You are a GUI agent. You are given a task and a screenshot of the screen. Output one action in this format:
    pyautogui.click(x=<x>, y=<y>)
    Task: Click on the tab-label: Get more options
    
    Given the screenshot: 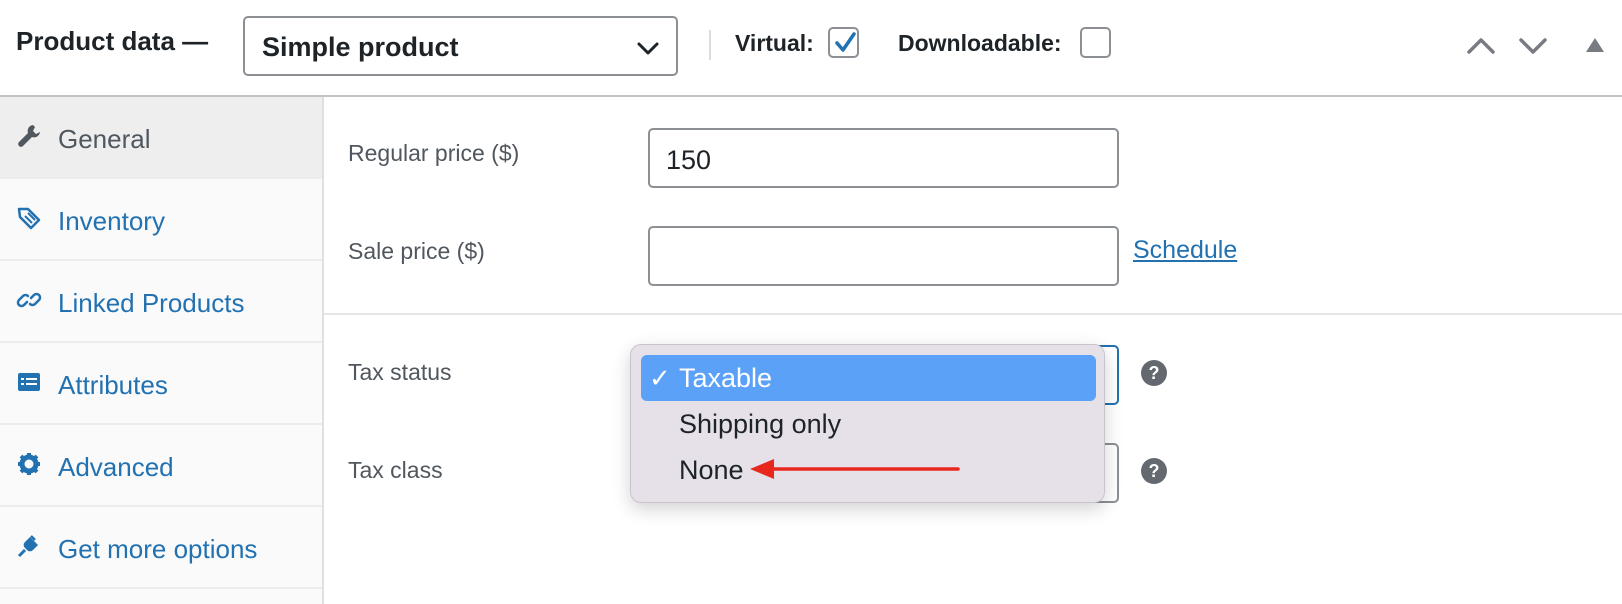 What is the action you would take?
    pyautogui.click(x=158, y=549)
    